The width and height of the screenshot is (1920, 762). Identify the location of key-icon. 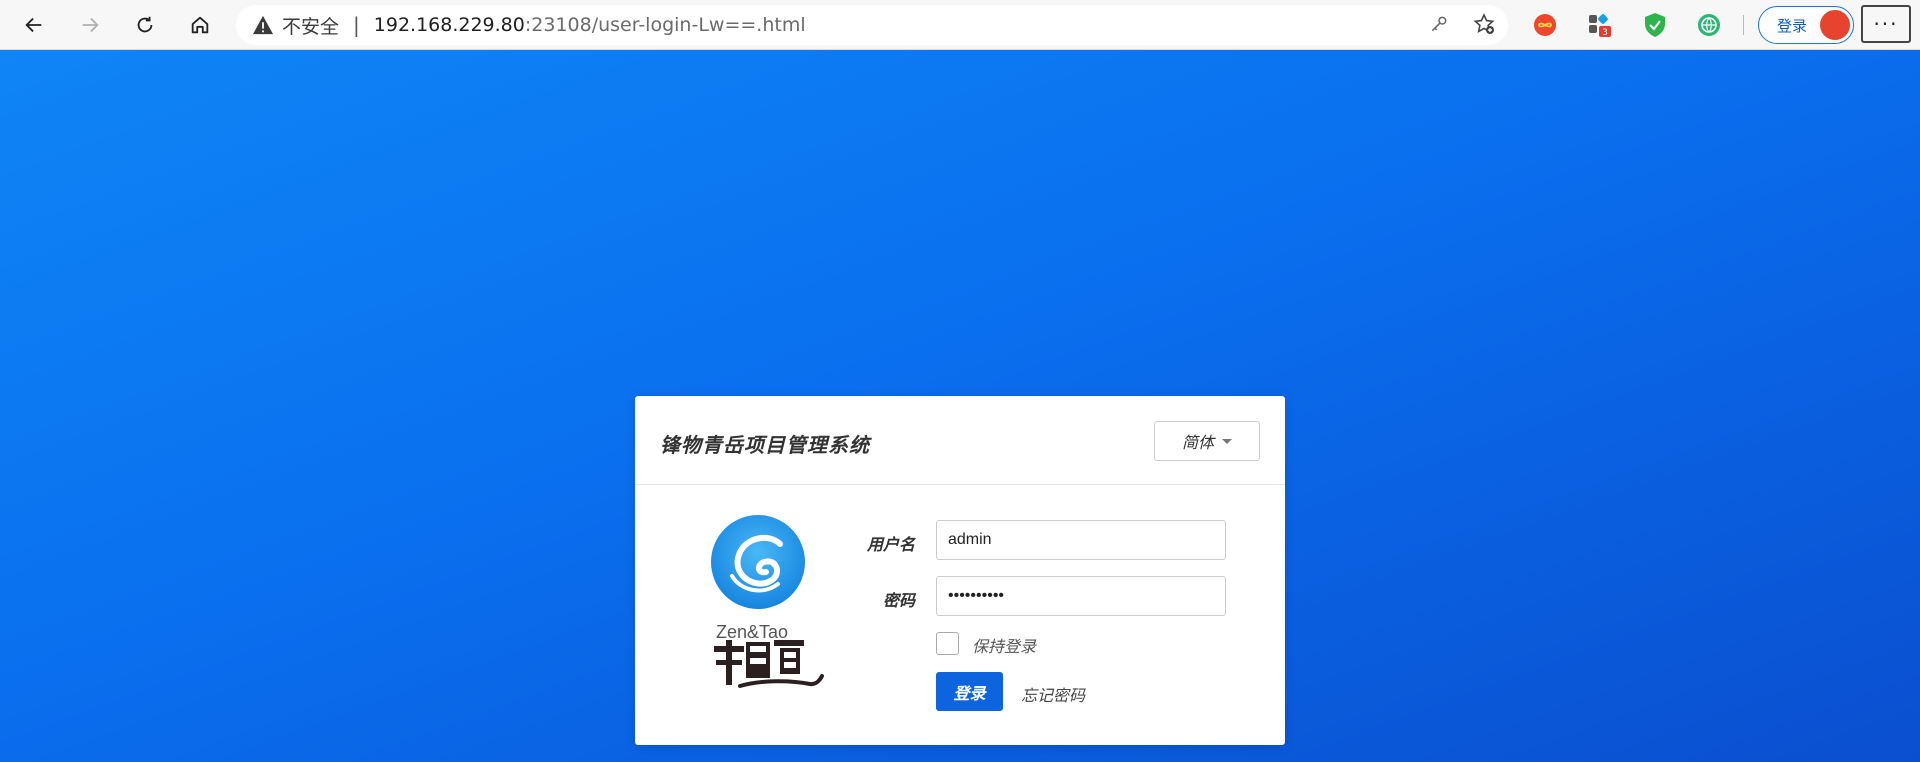
(1439, 24).